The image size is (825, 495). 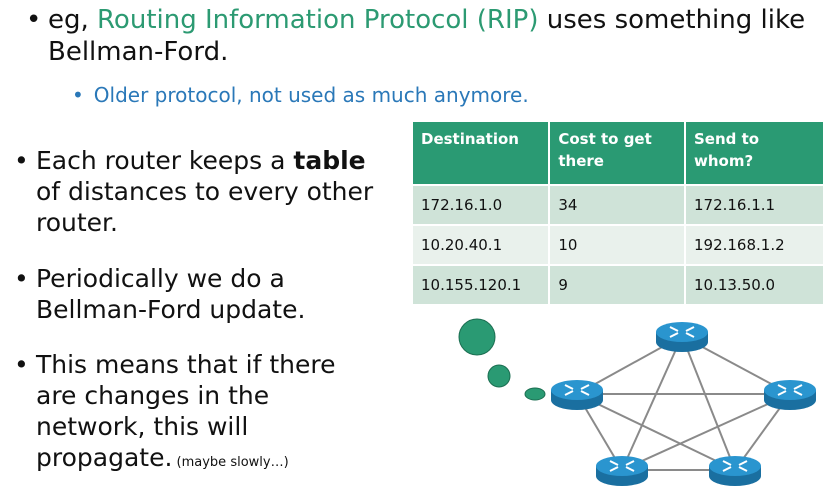 I want to click on table-row: 10.155.120.1 9 10.13.50.0, so click(x=619, y=284).